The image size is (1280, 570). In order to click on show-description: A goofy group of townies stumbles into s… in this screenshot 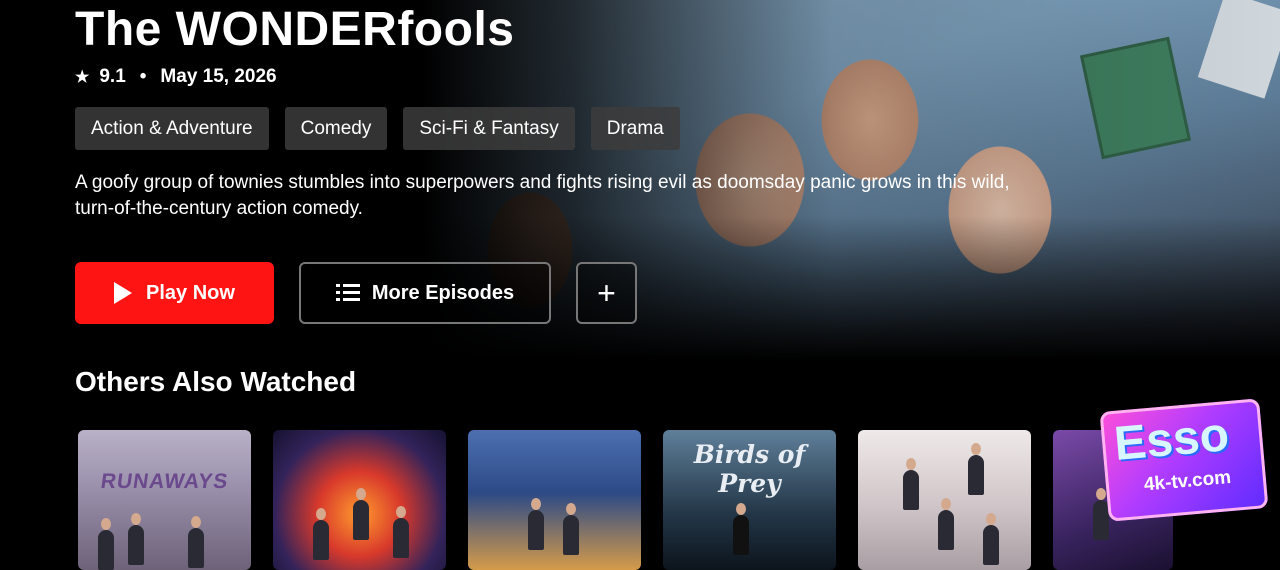, I will do `click(542, 195)`.